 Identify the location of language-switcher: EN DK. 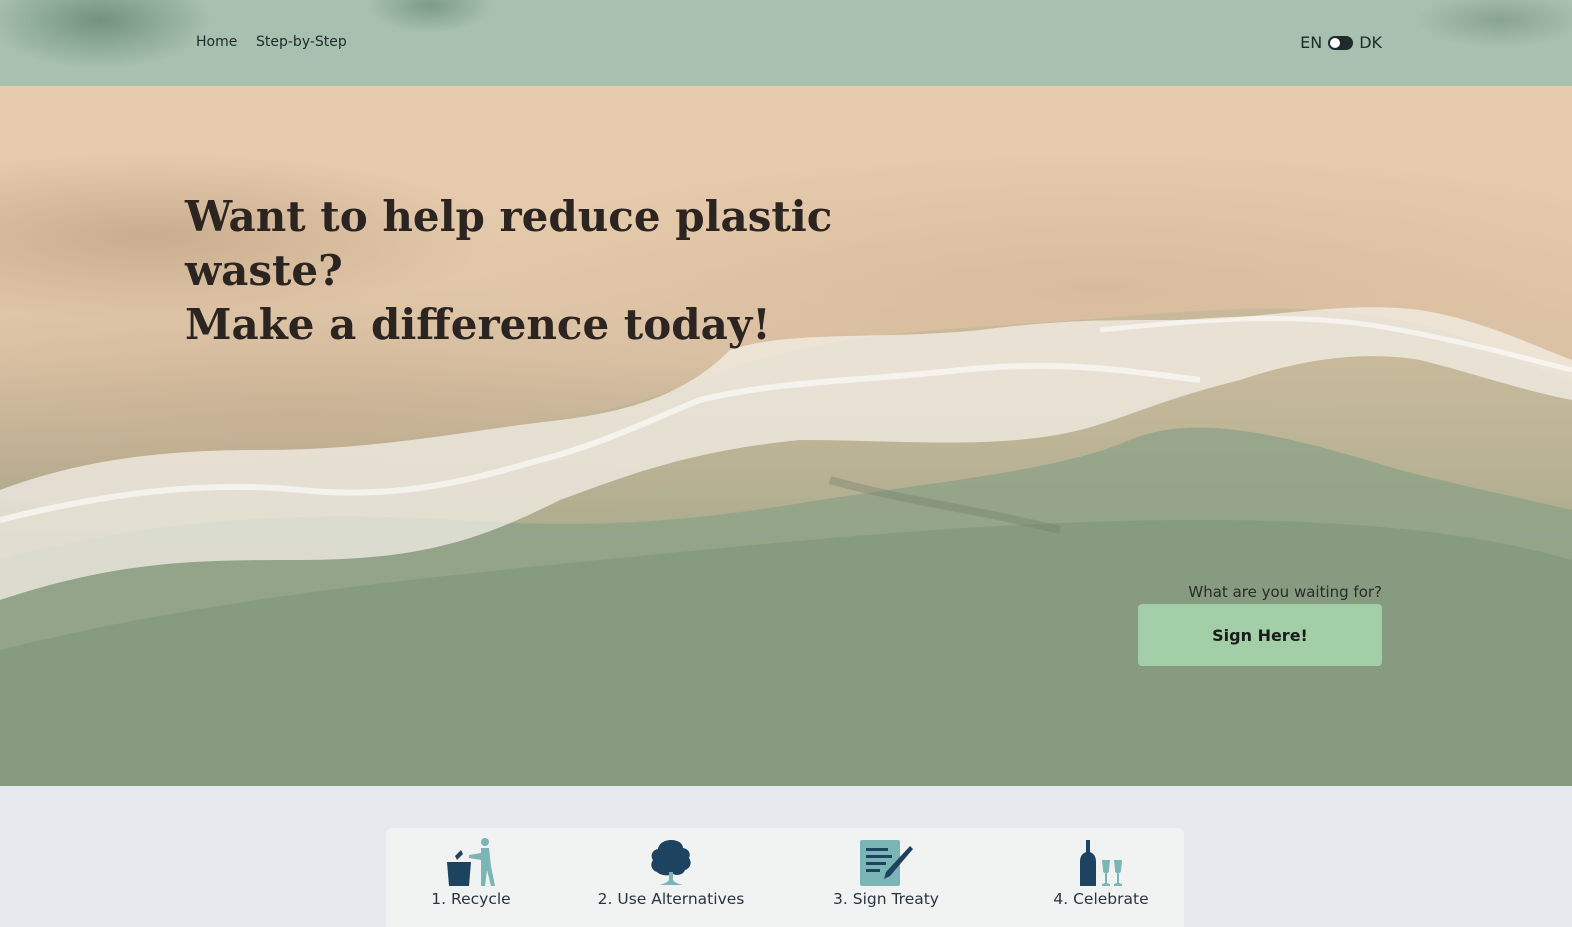
(1341, 42).